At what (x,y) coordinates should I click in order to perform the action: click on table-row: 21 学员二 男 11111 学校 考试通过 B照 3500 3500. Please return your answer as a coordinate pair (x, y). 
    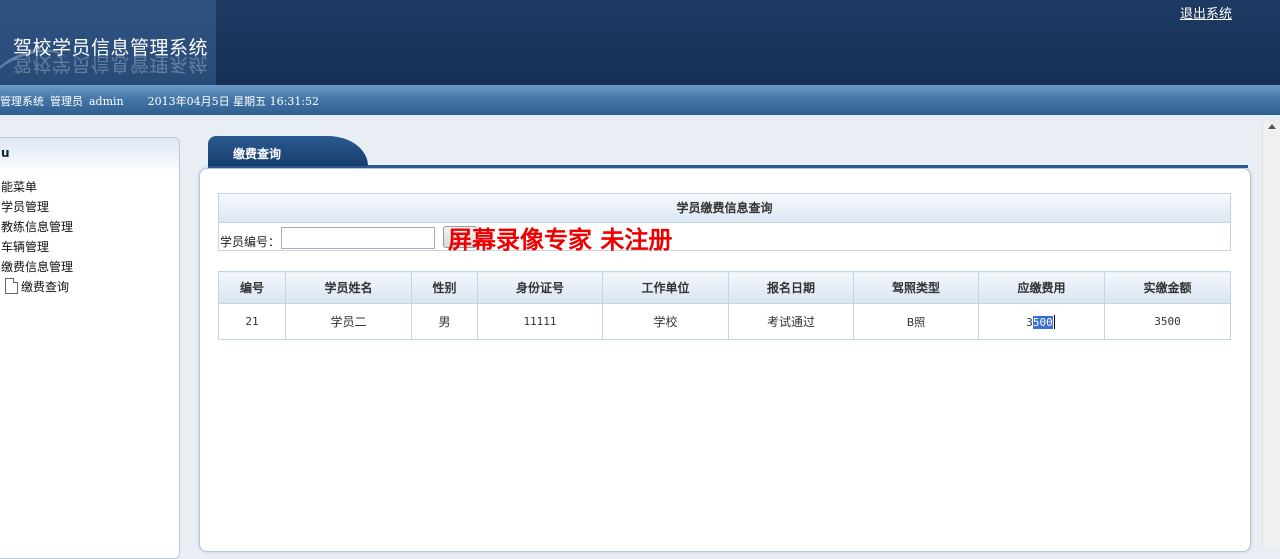
    Looking at the image, I should click on (724, 321).